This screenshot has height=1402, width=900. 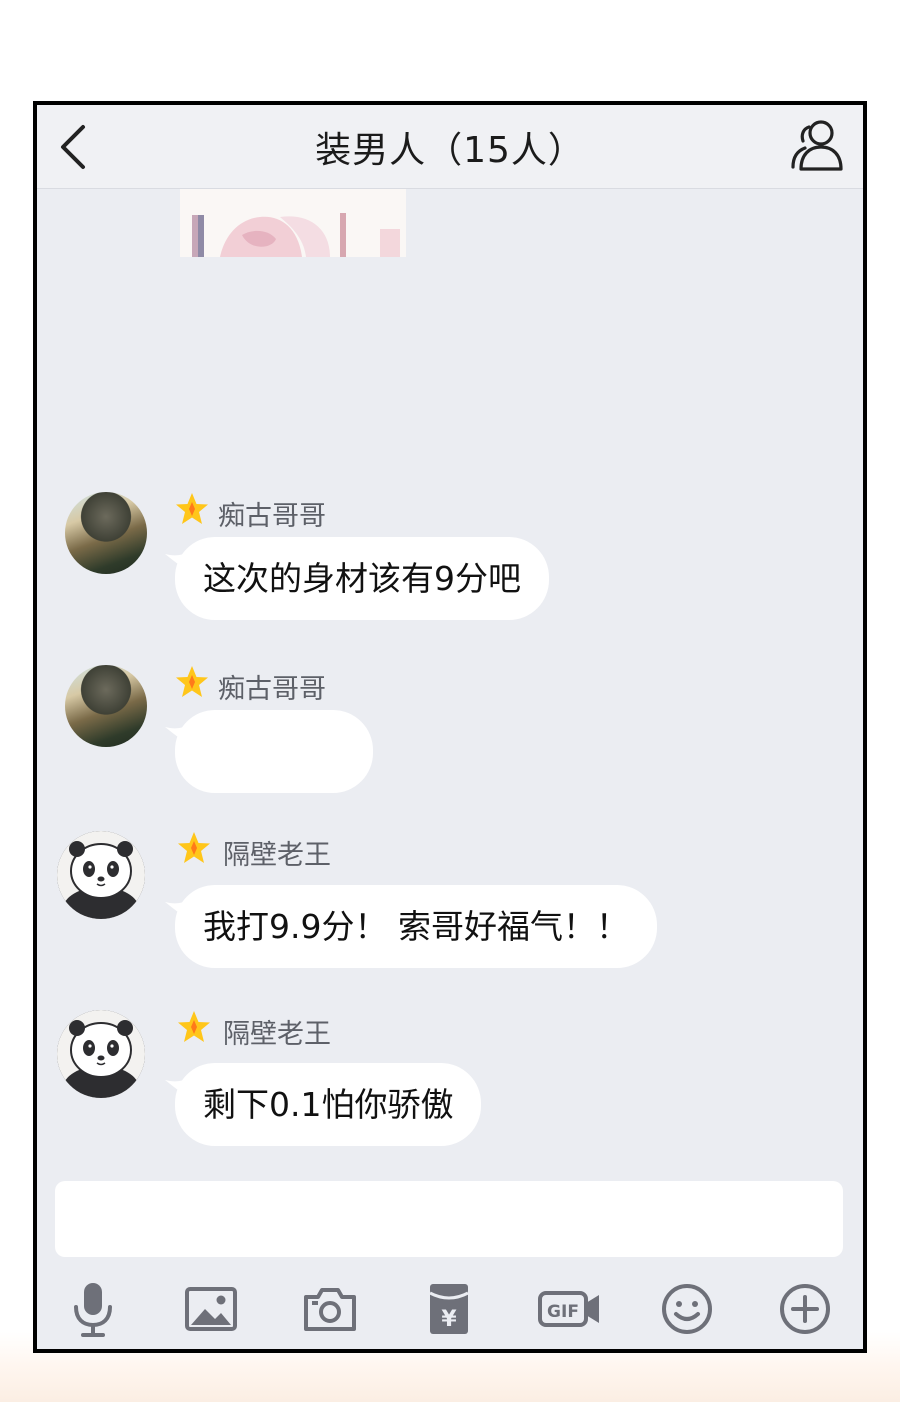 What do you see at coordinates (449, 1219) in the screenshot?
I see `message-input` at bounding box center [449, 1219].